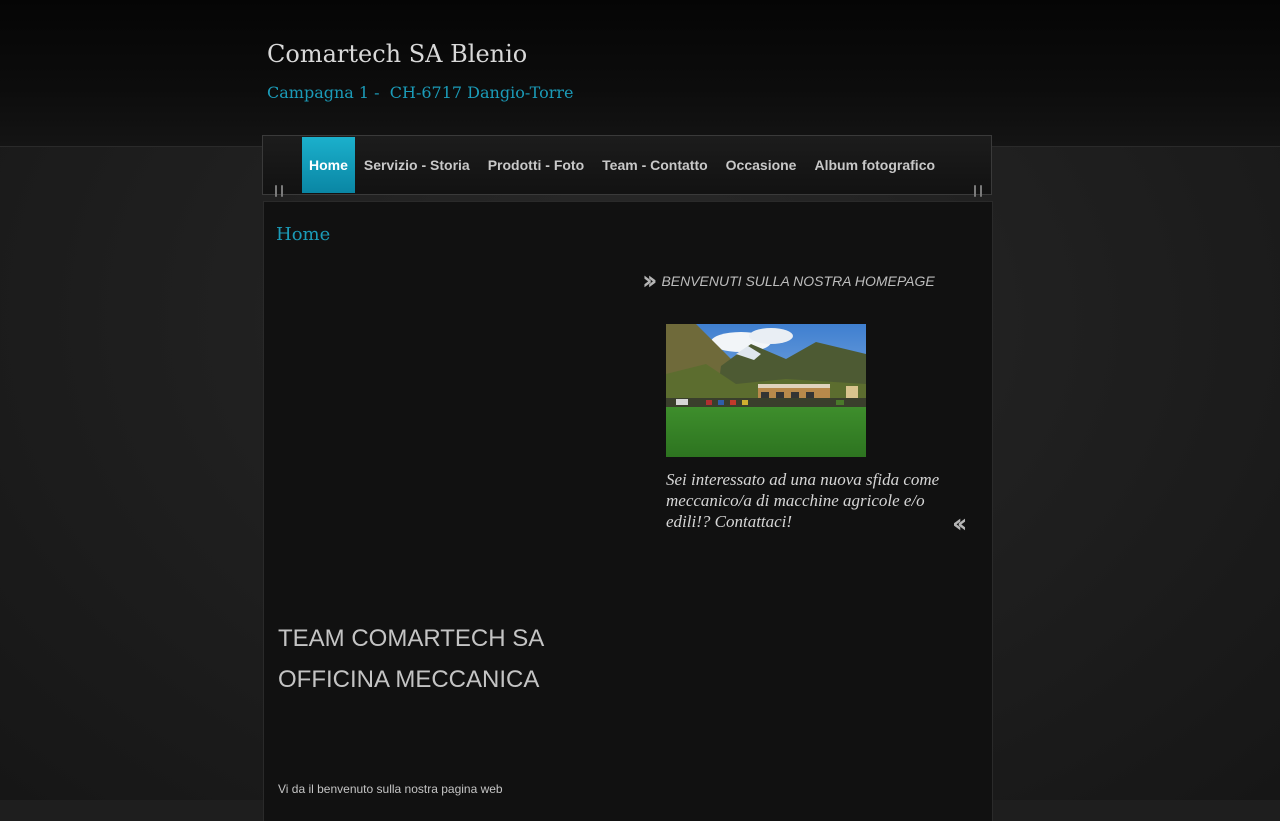 Image resolution: width=1280 pixels, height=821 pixels. What do you see at coordinates (417, 165) in the screenshot?
I see `nav-item-servizio-storia: Servizio - Storia` at bounding box center [417, 165].